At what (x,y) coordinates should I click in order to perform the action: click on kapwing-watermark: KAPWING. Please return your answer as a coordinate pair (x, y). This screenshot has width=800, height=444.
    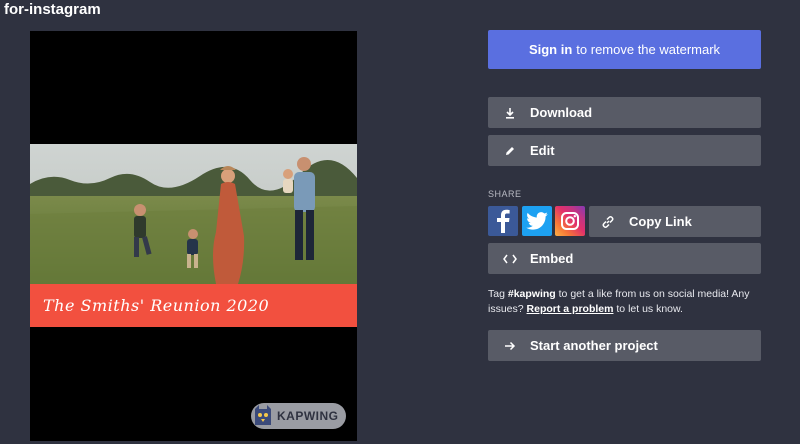
    Looking at the image, I should click on (298, 416).